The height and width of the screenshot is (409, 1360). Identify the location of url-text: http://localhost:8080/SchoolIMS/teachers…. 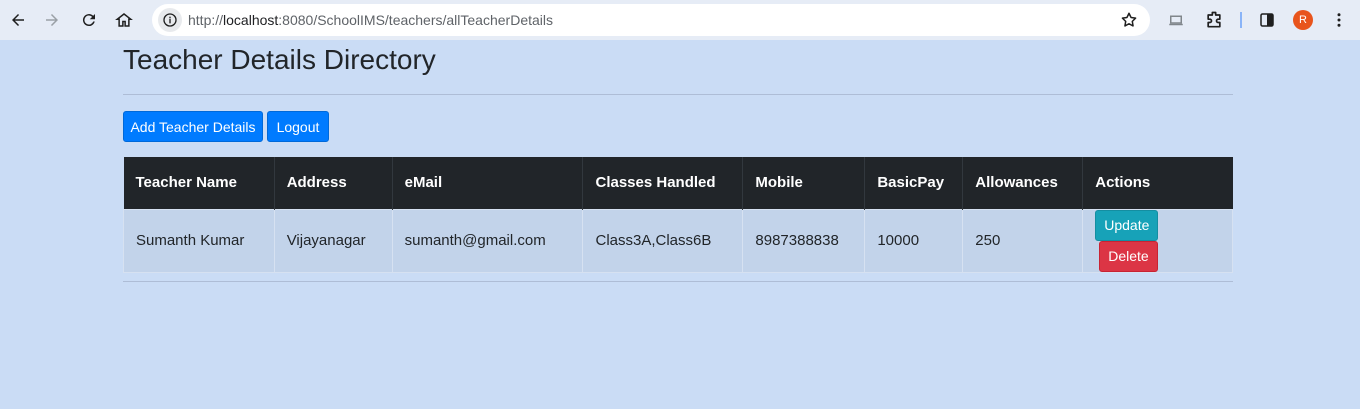
(370, 20).